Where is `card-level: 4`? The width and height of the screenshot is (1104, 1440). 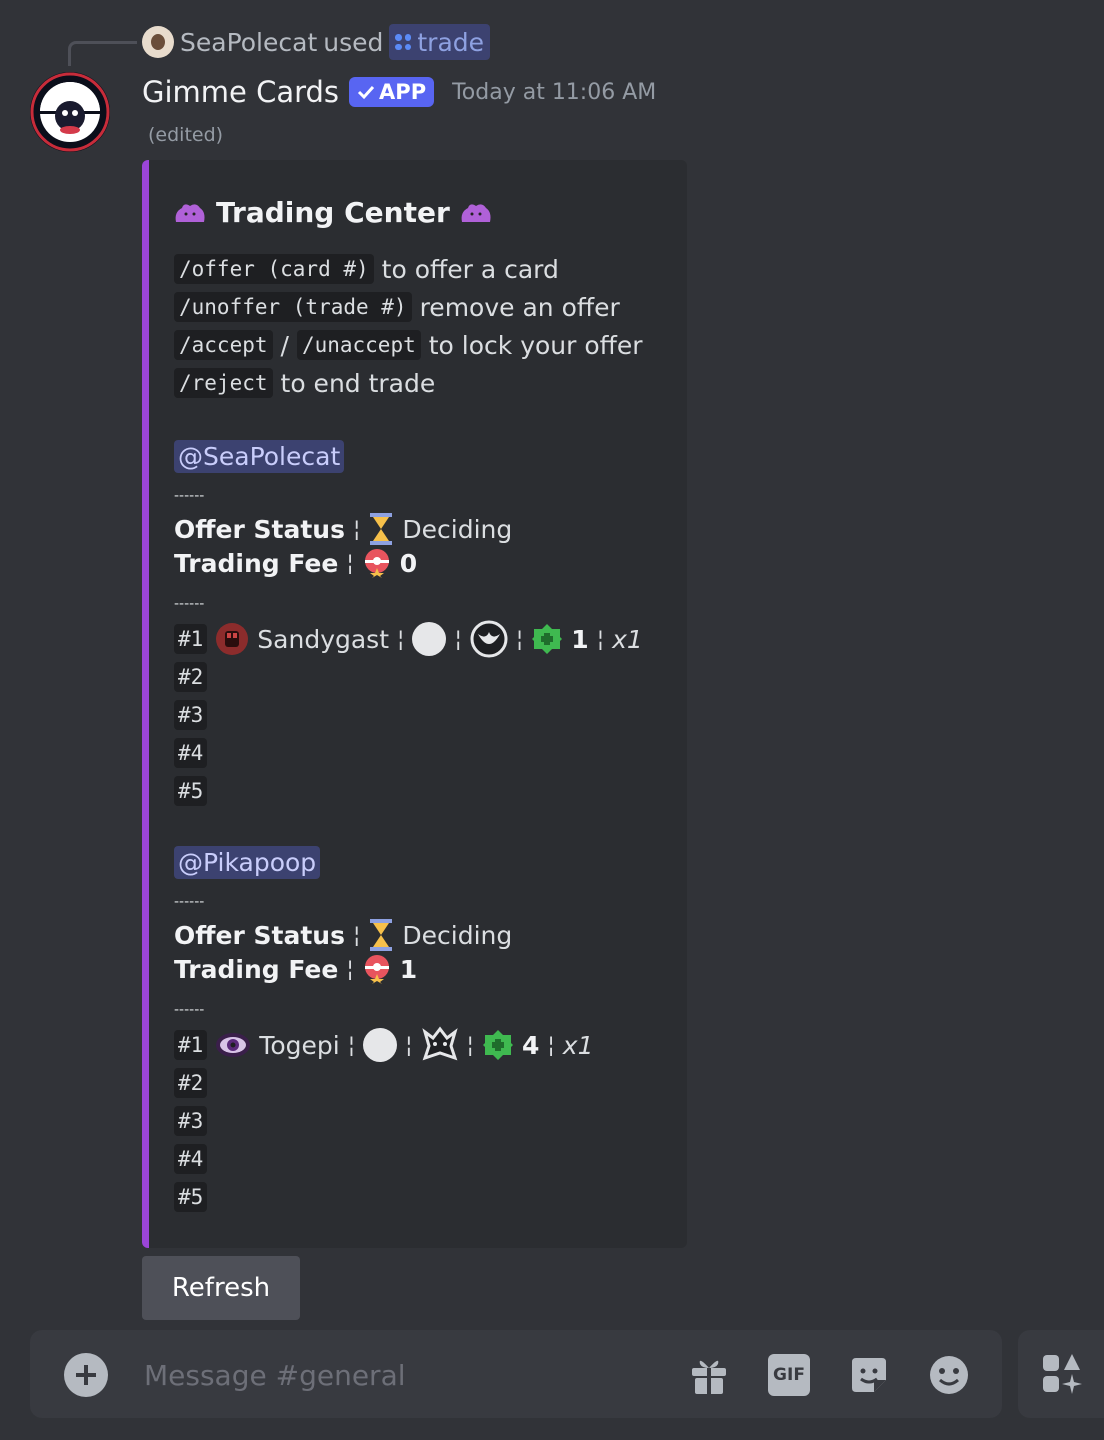 card-level: 4 is located at coordinates (530, 1045).